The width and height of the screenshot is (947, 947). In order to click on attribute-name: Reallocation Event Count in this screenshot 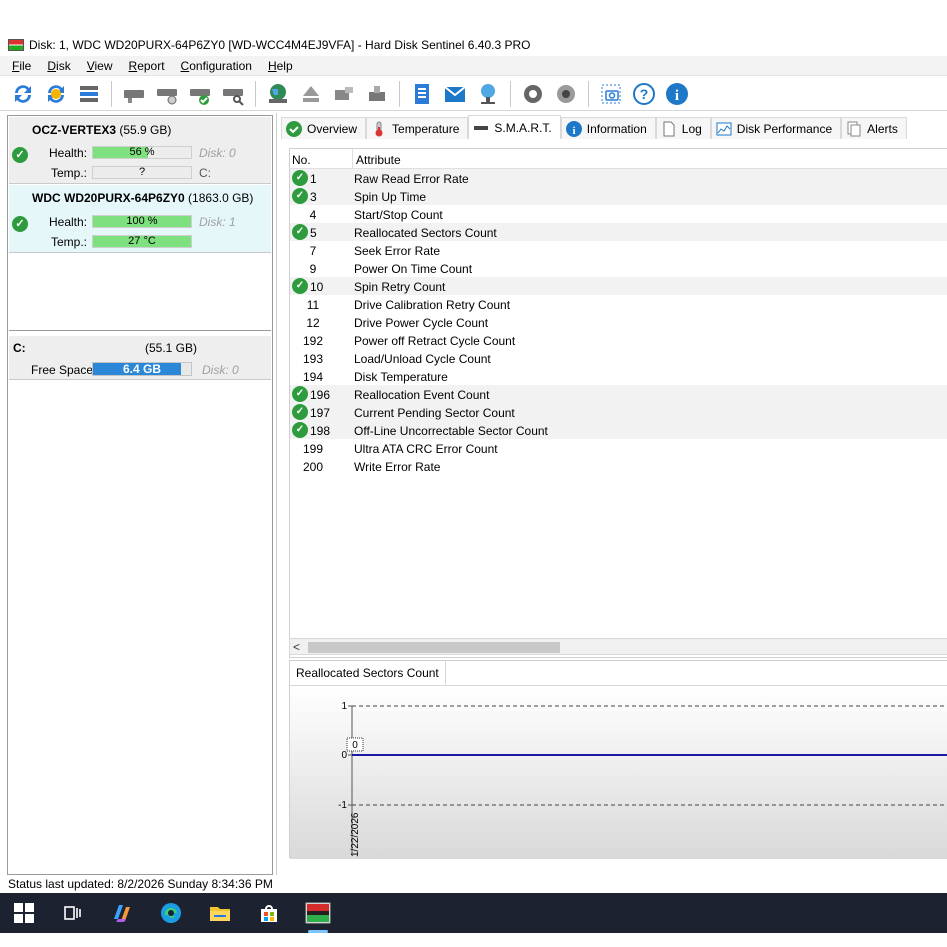, I will do `click(422, 395)`.